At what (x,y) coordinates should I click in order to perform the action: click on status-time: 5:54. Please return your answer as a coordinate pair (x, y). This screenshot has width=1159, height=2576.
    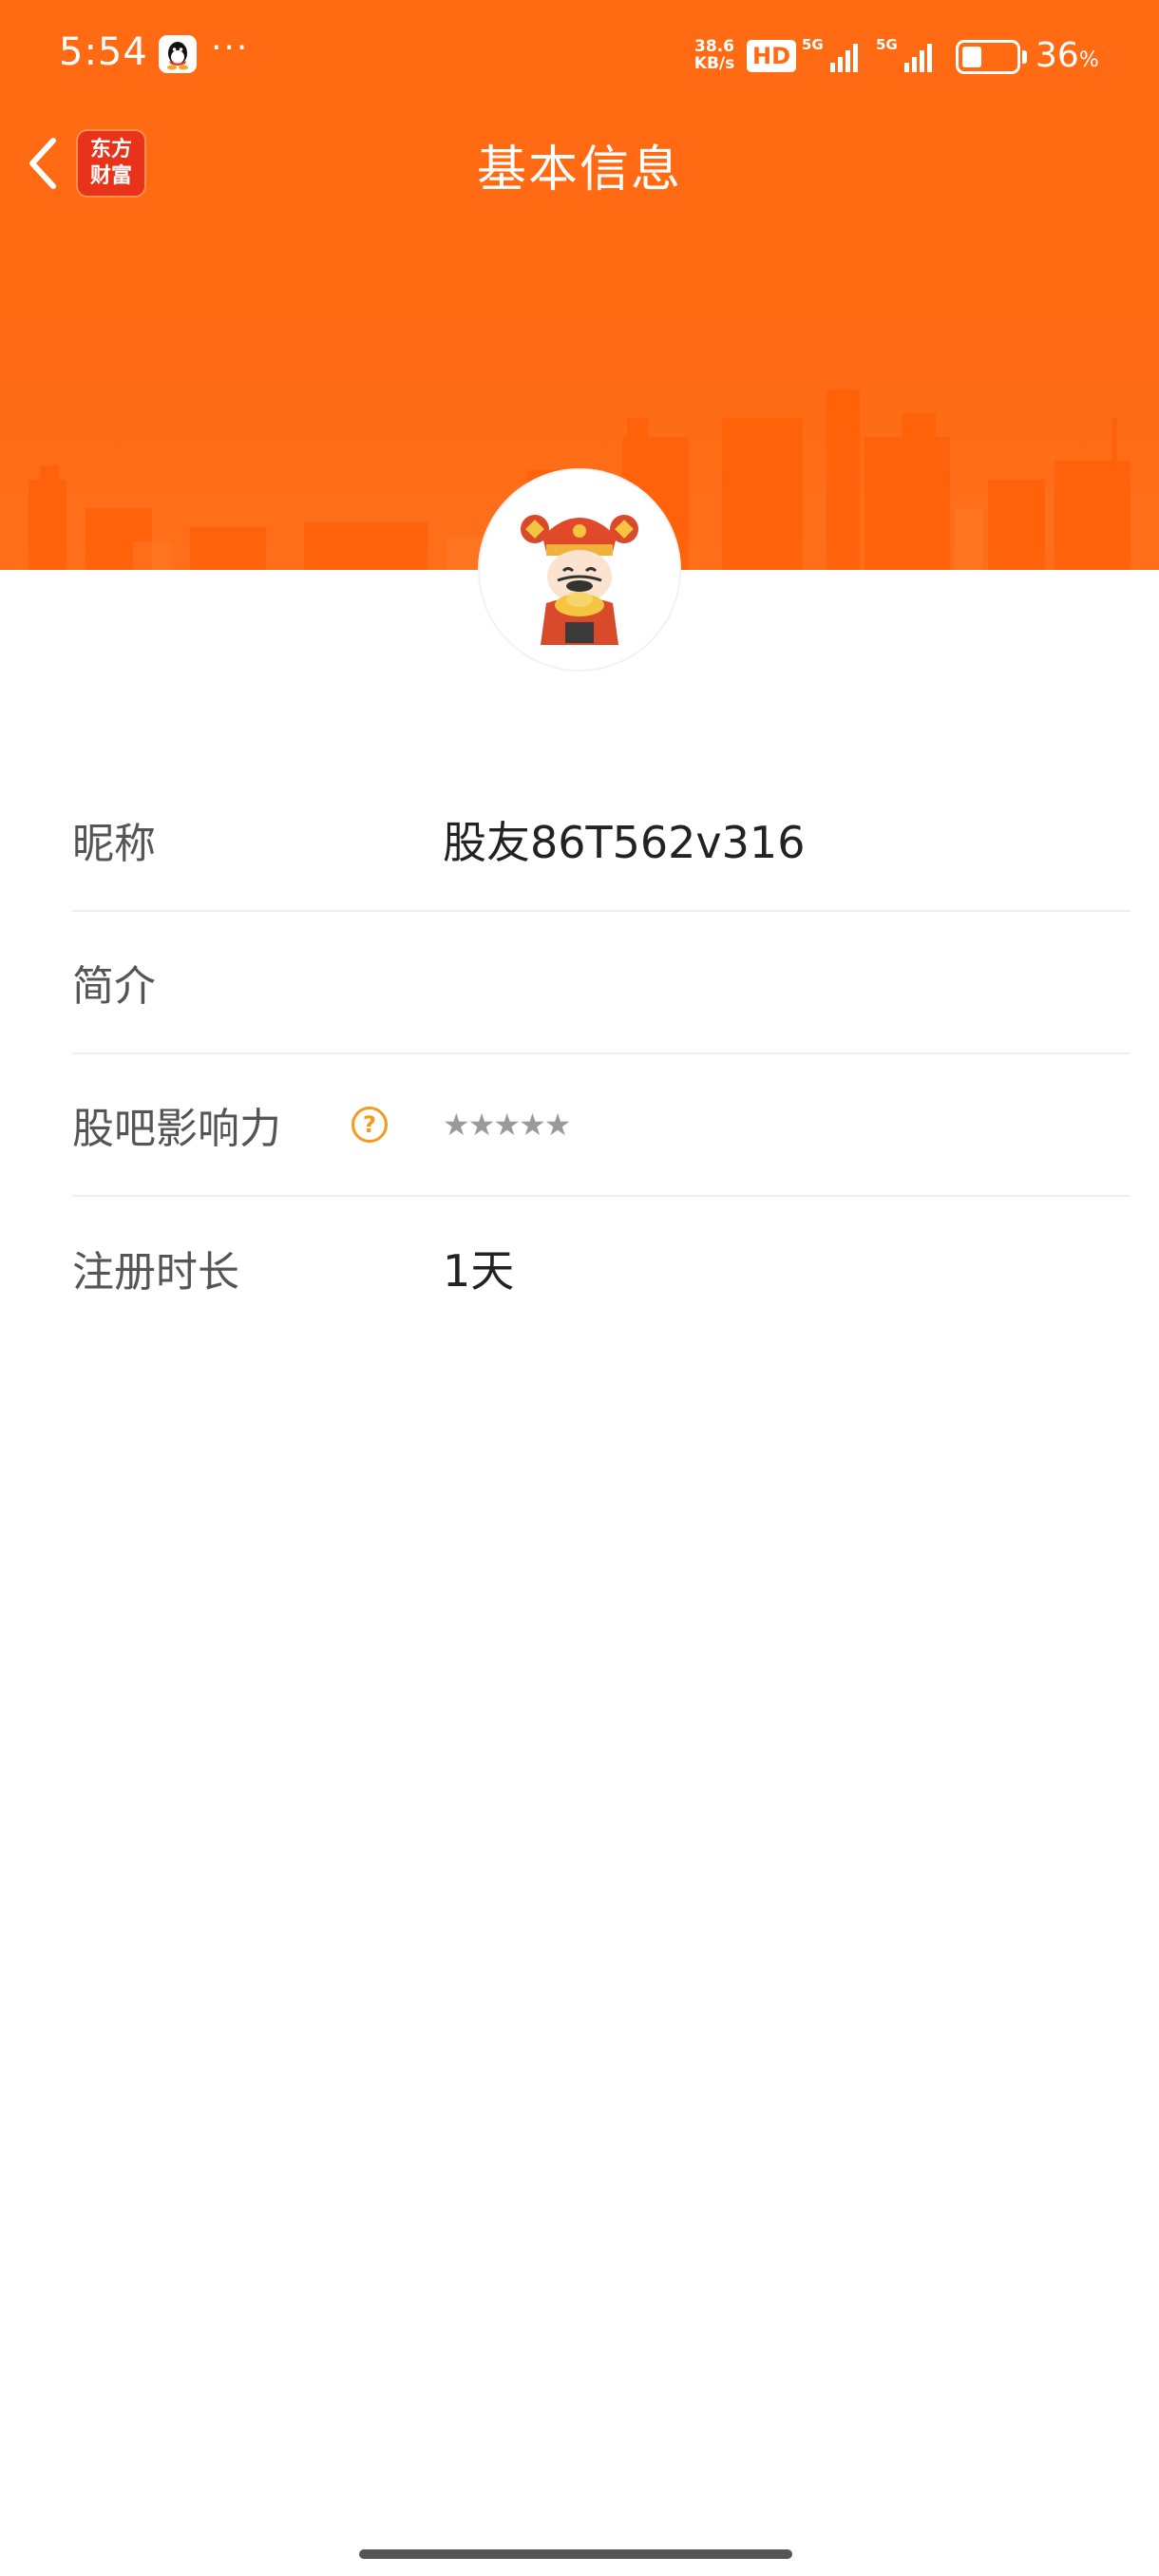
    Looking at the image, I should click on (103, 52).